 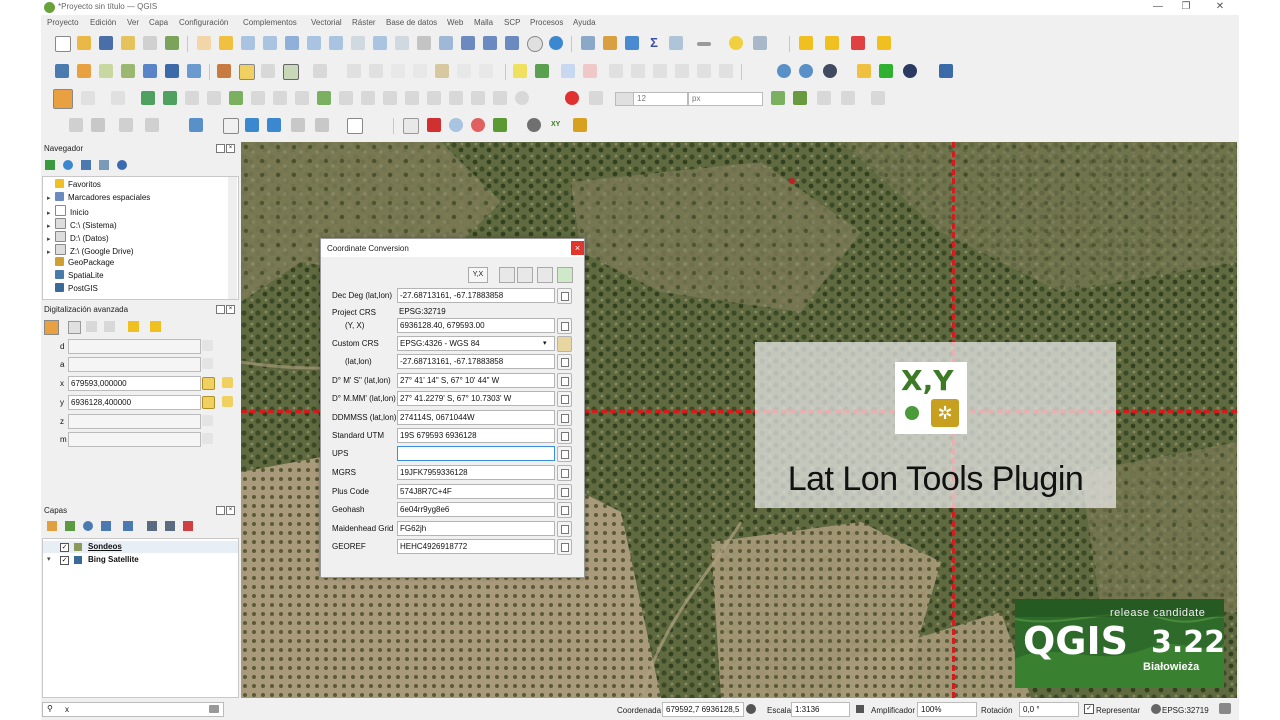 I want to click on digitize-icon, so click(x=291, y=72).